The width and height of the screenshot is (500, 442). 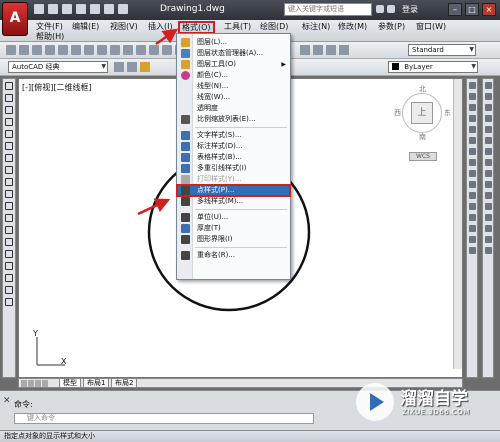 What do you see at coordinates (145, 67) in the screenshot?
I see `layer-bulb-icon` at bounding box center [145, 67].